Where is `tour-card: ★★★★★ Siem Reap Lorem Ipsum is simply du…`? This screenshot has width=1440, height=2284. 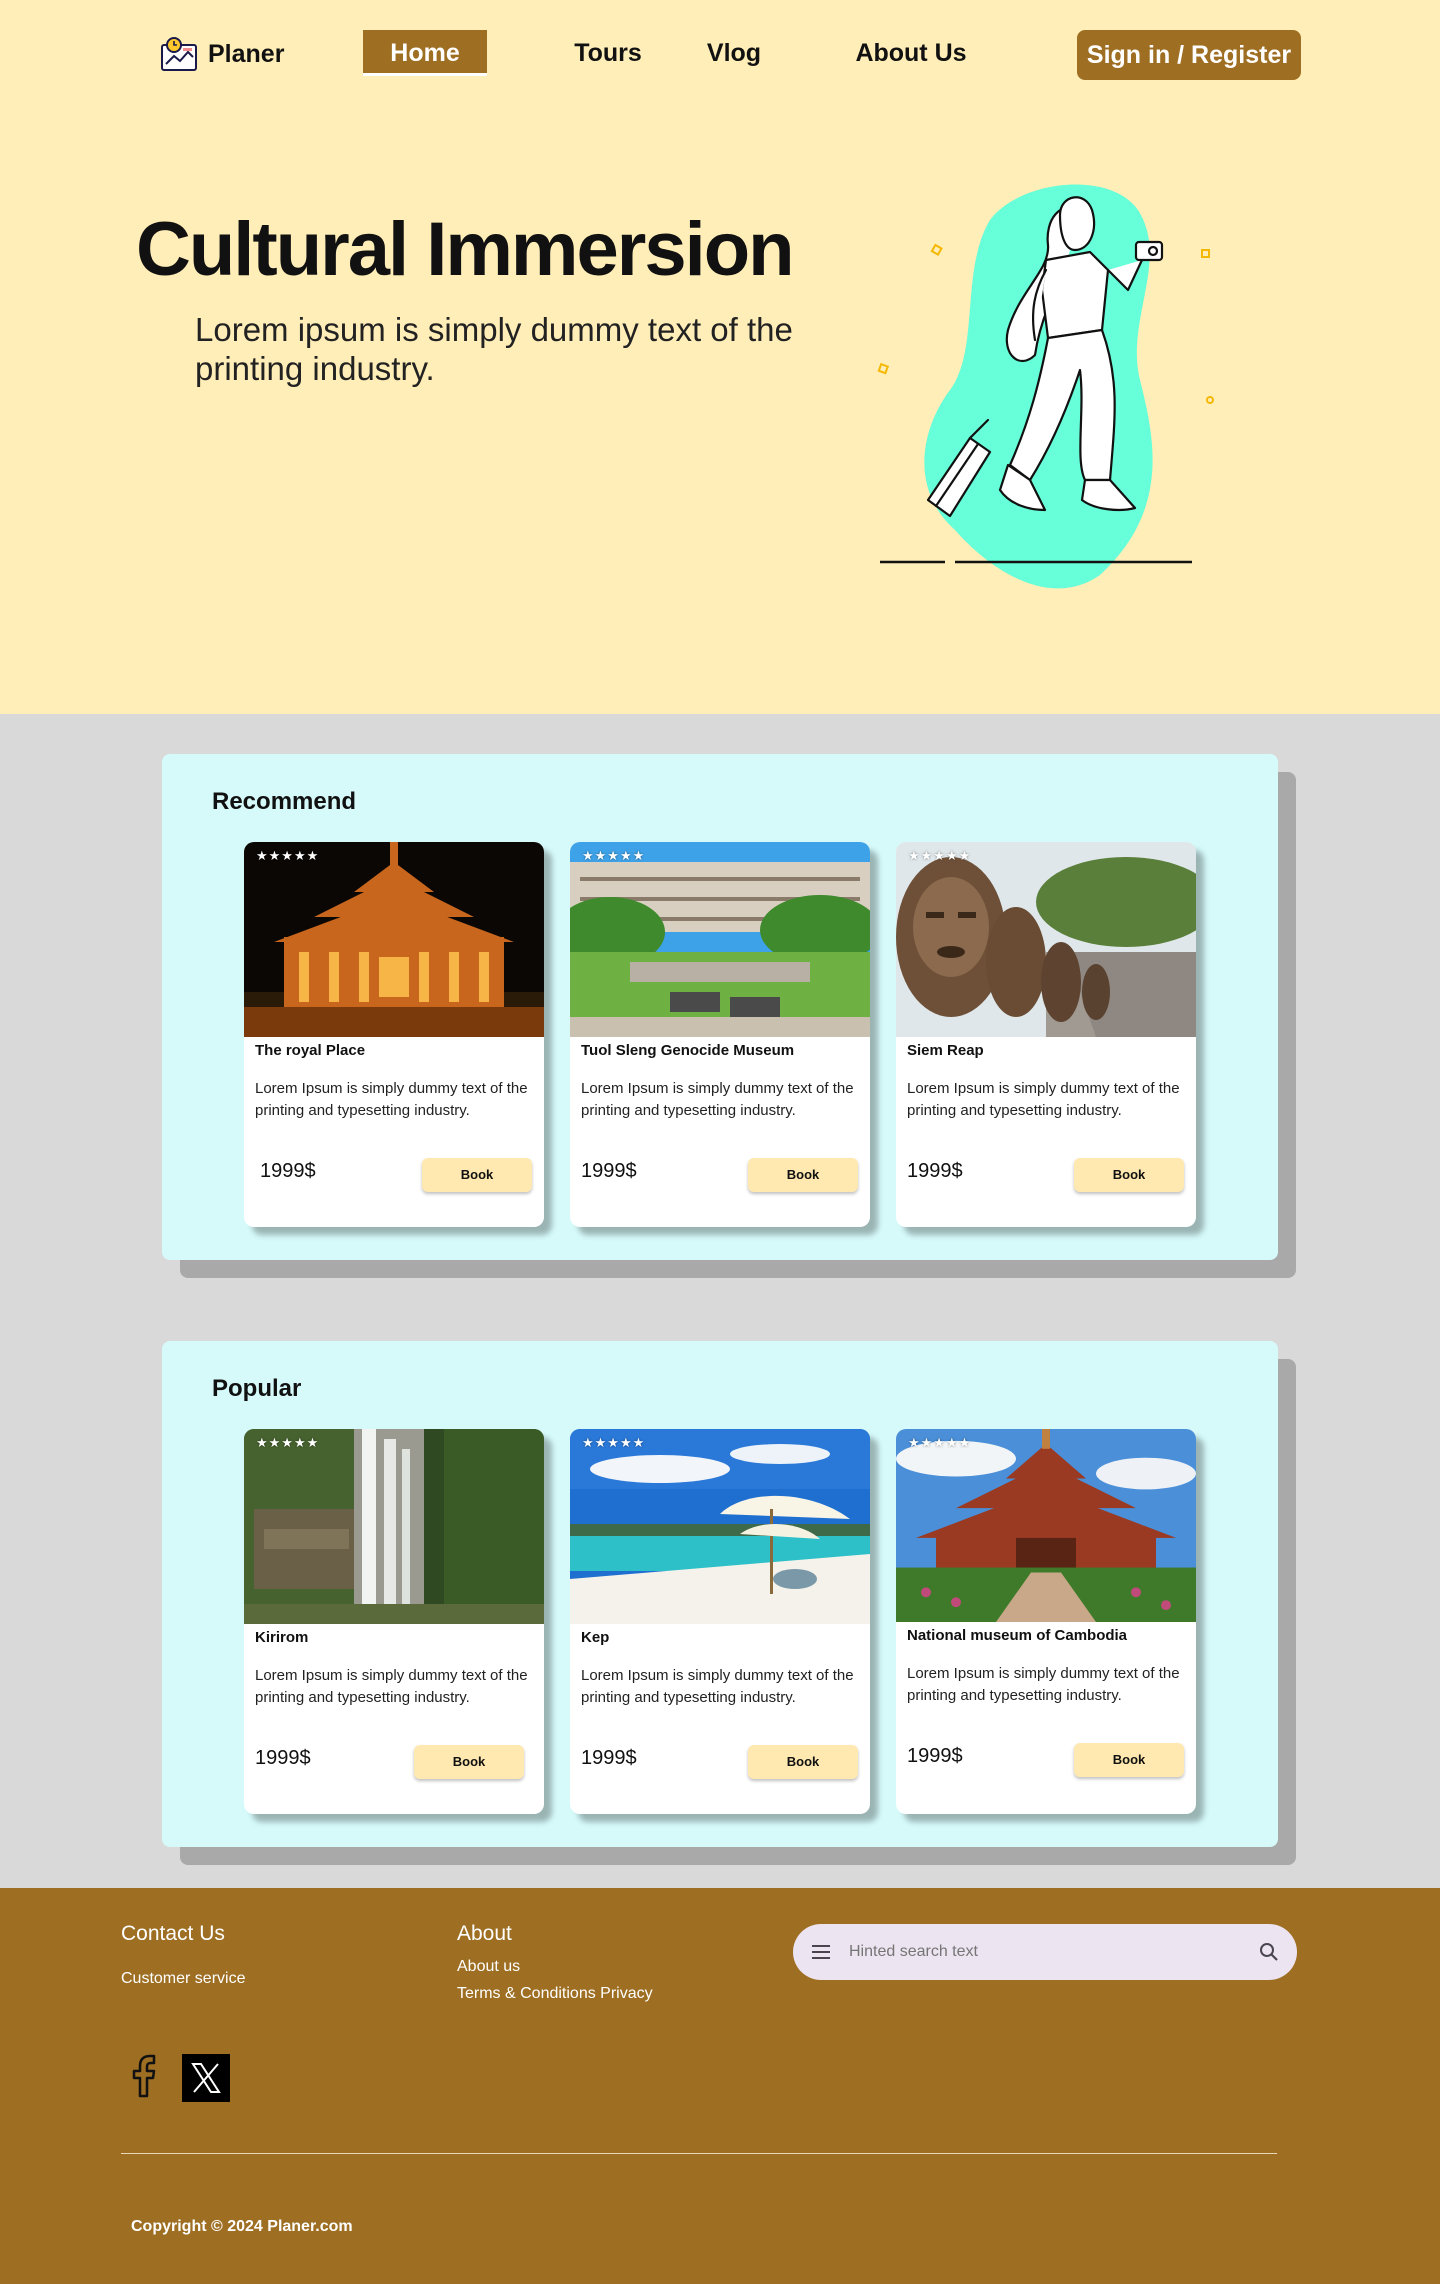 tour-card: ★★★★★ Siem Reap Lorem Ipsum is simply du… is located at coordinates (1046, 1034).